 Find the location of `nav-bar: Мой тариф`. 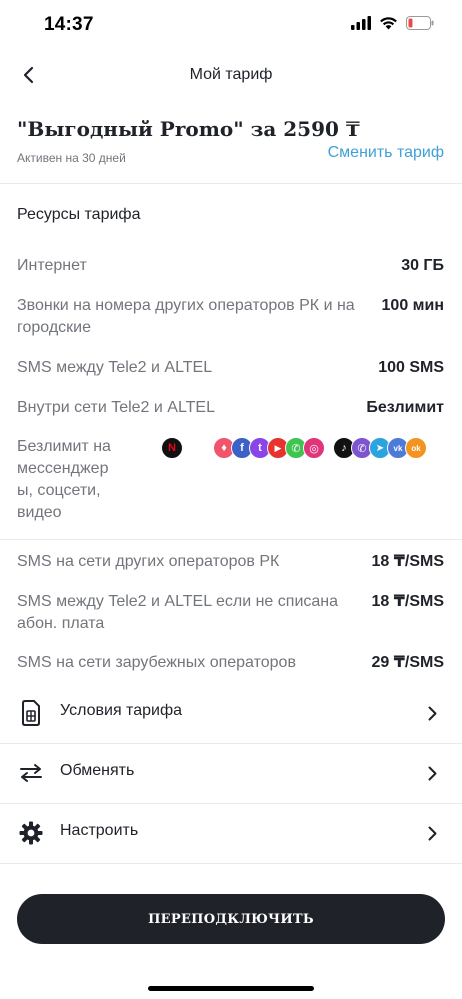

nav-bar: Мой тариф is located at coordinates (231, 75).